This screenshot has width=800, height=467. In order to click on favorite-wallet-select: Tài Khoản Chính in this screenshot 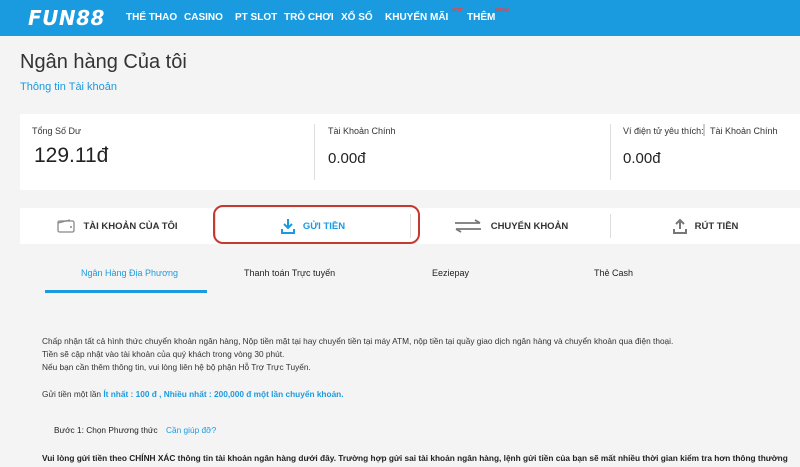, I will do `click(744, 131)`.